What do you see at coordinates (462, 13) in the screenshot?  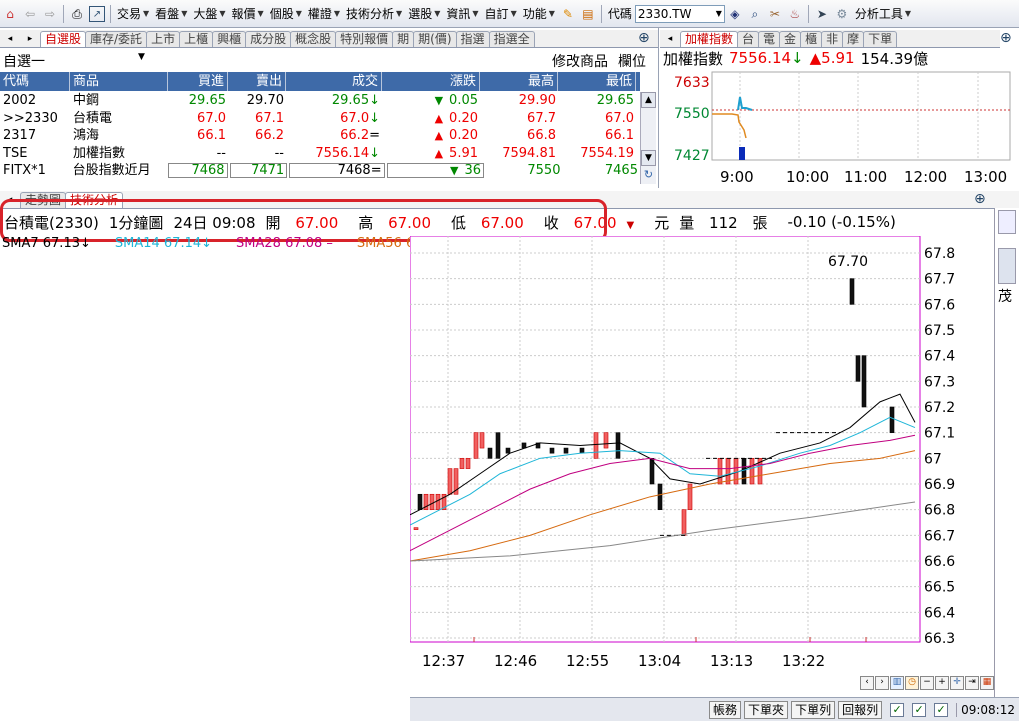 I see `menu-info: 資訊 ▼` at bounding box center [462, 13].